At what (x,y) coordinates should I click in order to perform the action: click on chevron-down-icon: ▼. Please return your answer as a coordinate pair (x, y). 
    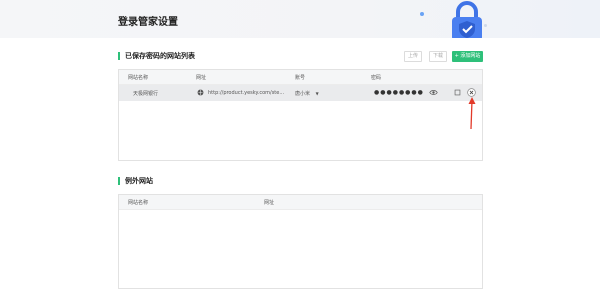
    Looking at the image, I should click on (317, 93).